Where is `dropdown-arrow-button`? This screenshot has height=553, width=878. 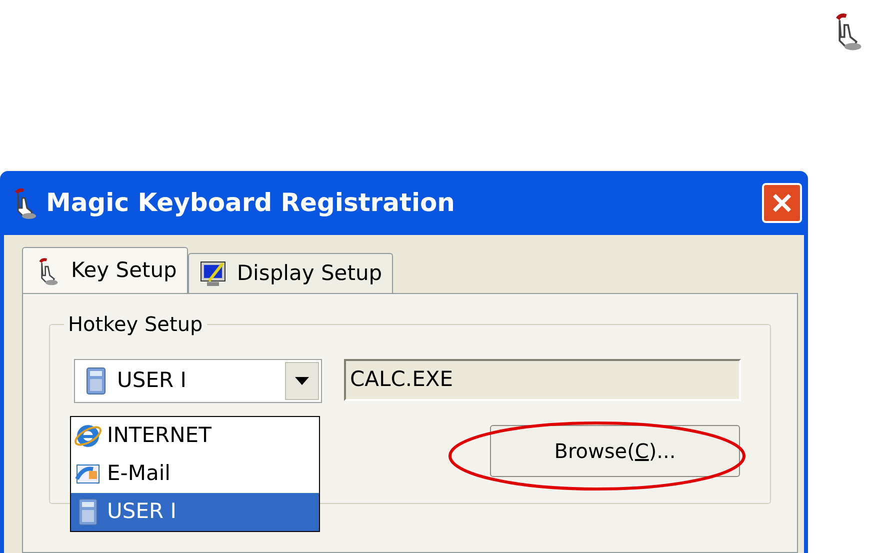
dropdown-arrow-button is located at coordinates (302, 381).